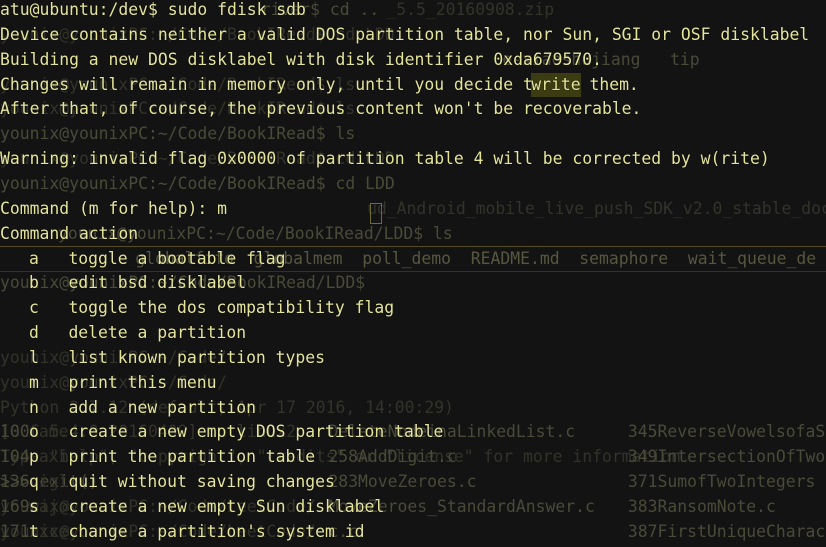 The width and height of the screenshot is (826, 547). I want to click on terminal-text-run: >>> exit(), so click(49, 482).